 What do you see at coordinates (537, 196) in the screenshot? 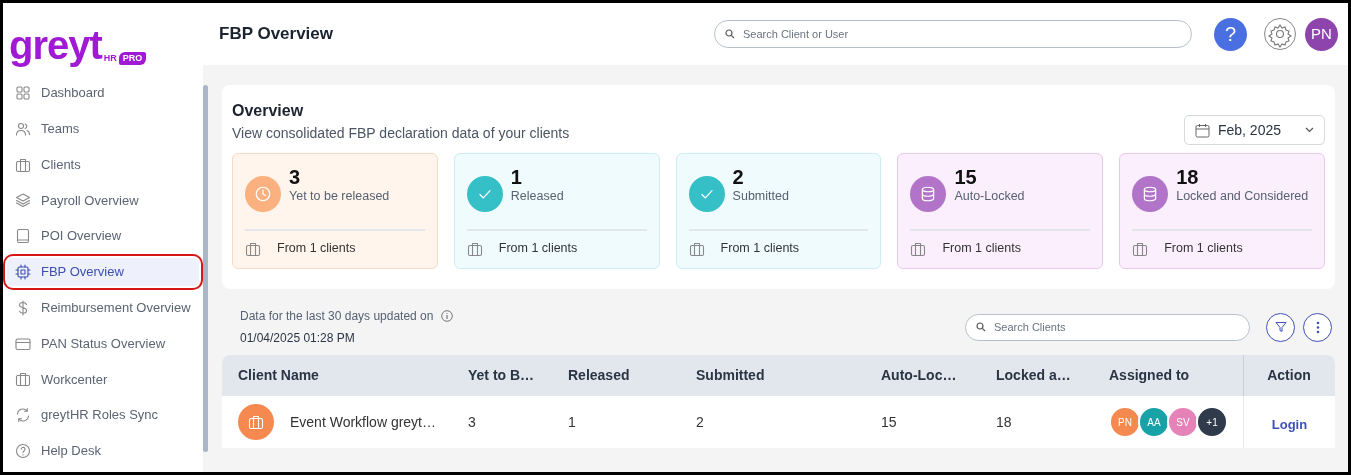
I see `stat-label: Released` at bounding box center [537, 196].